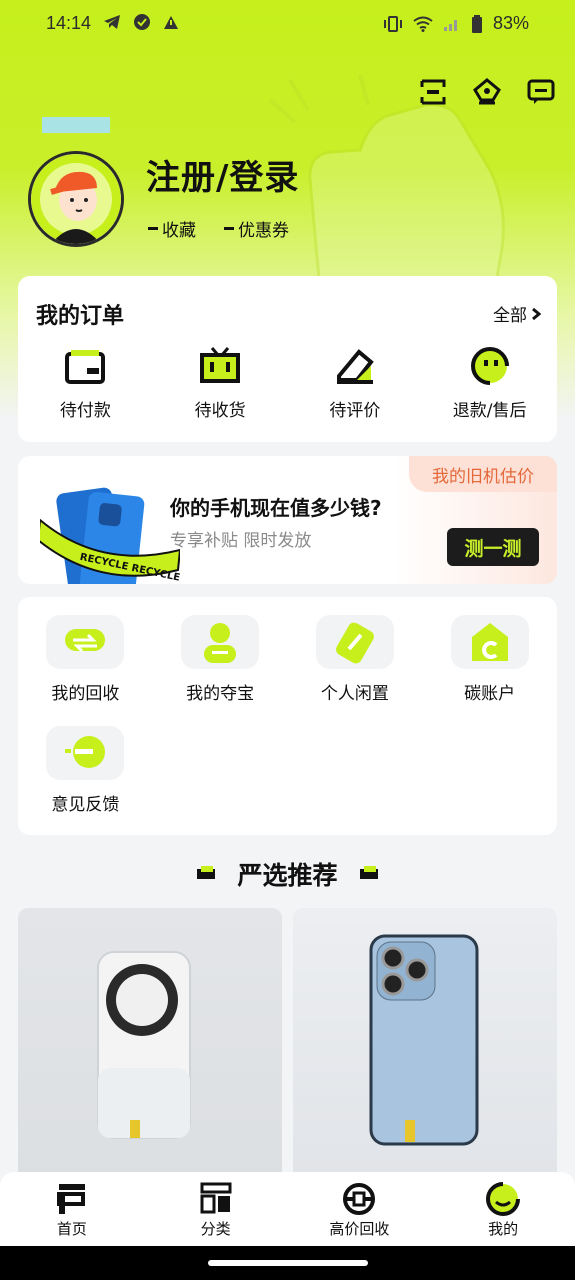 The height and width of the screenshot is (1280, 575). What do you see at coordinates (241, 541) in the screenshot?
I see `valuation-subline: 专享补贴 限时发放` at bounding box center [241, 541].